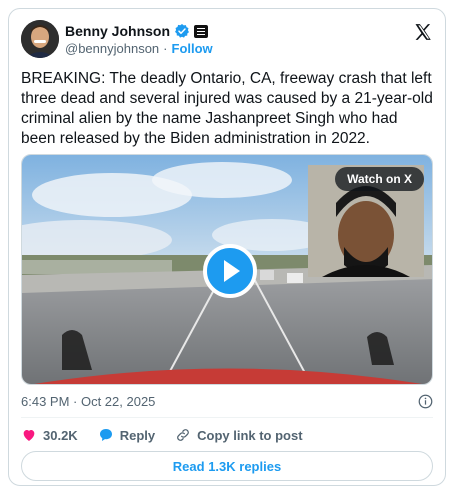 The height and width of the screenshot is (494, 454). I want to click on play-button, so click(230, 271).